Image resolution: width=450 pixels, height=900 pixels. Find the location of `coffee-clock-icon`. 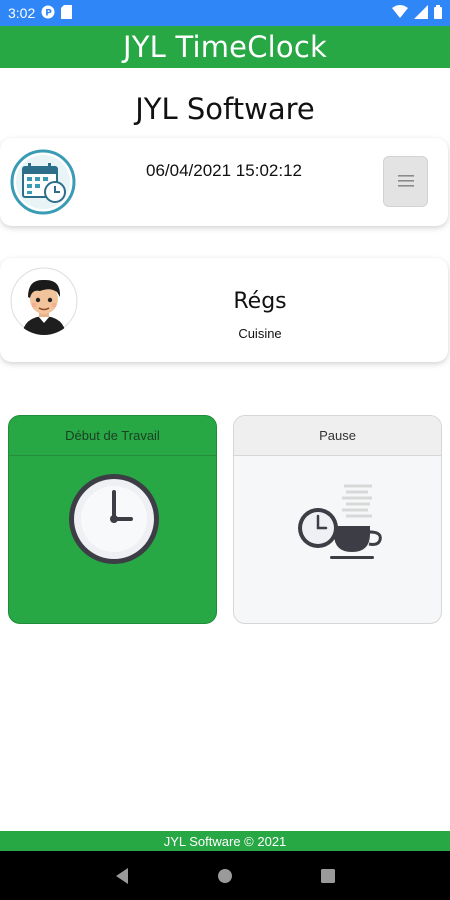

coffee-clock-icon is located at coordinates (340, 521).